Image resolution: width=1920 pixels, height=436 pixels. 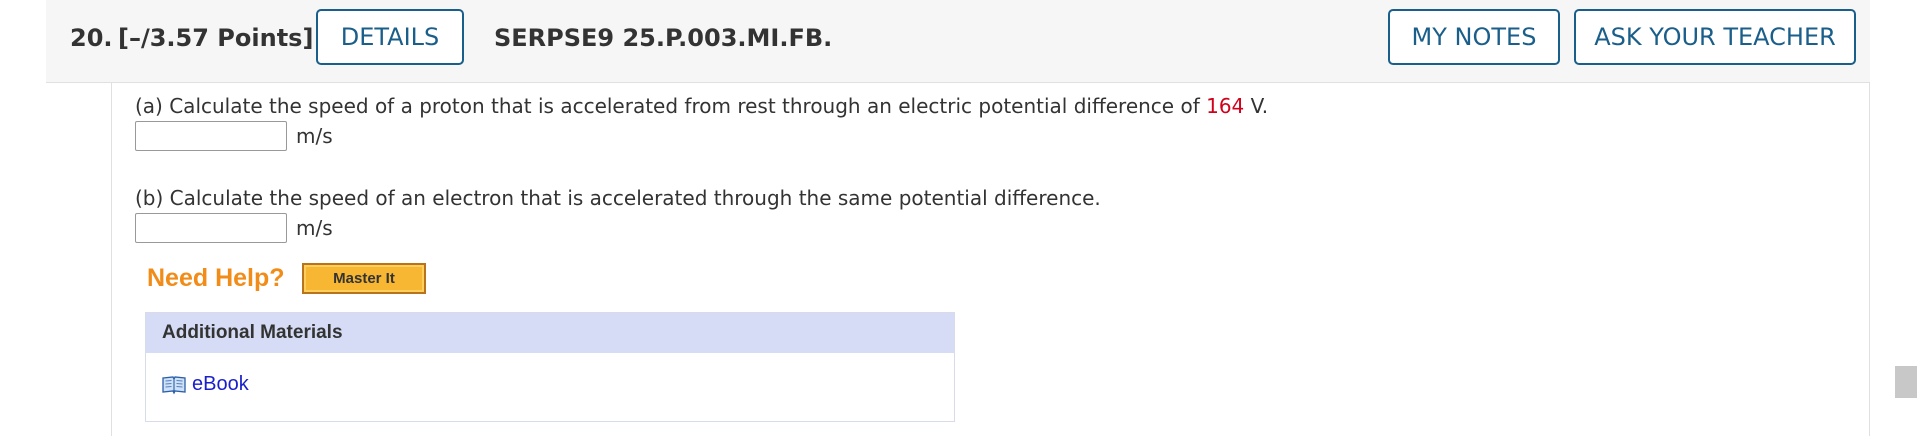 I want to click on part-a-potential-value: 164, so click(x=1225, y=106).